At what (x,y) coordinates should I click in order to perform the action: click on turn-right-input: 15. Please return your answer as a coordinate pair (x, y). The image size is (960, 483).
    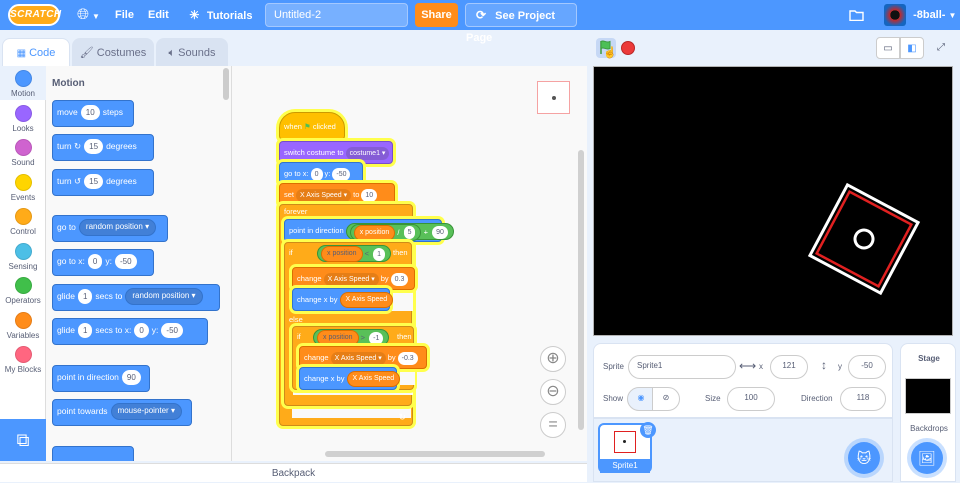
    Looking at the image, I should click on (94, 147).